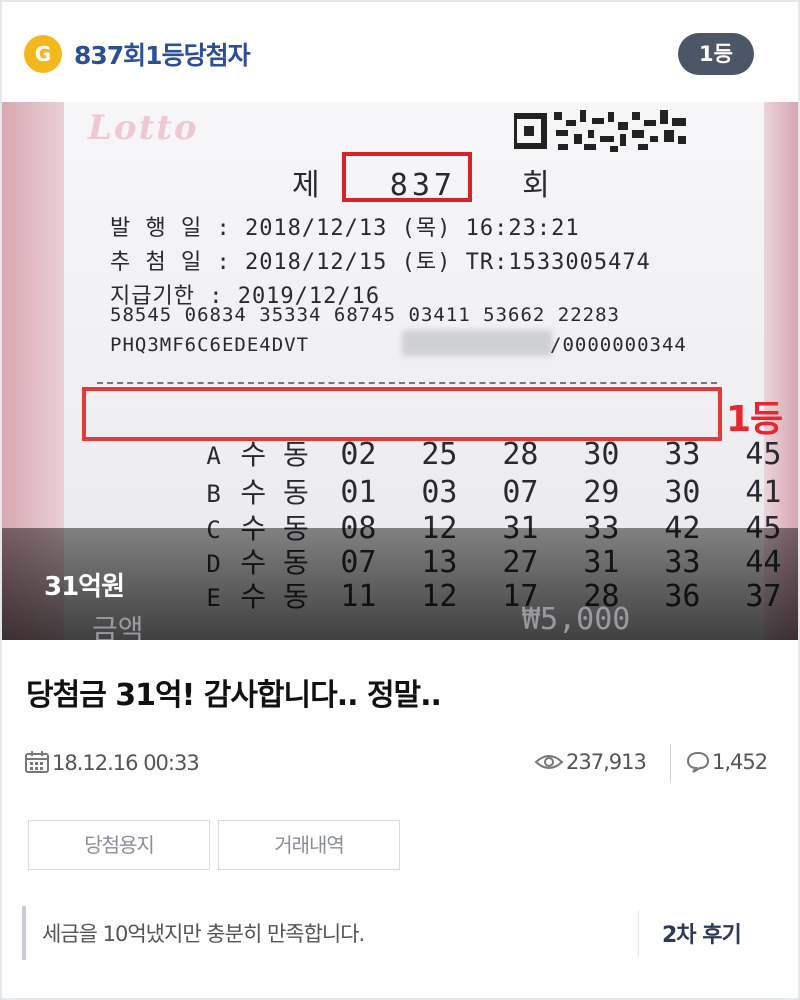  I want to click on comment-count: 1,452, so click(727, 762).